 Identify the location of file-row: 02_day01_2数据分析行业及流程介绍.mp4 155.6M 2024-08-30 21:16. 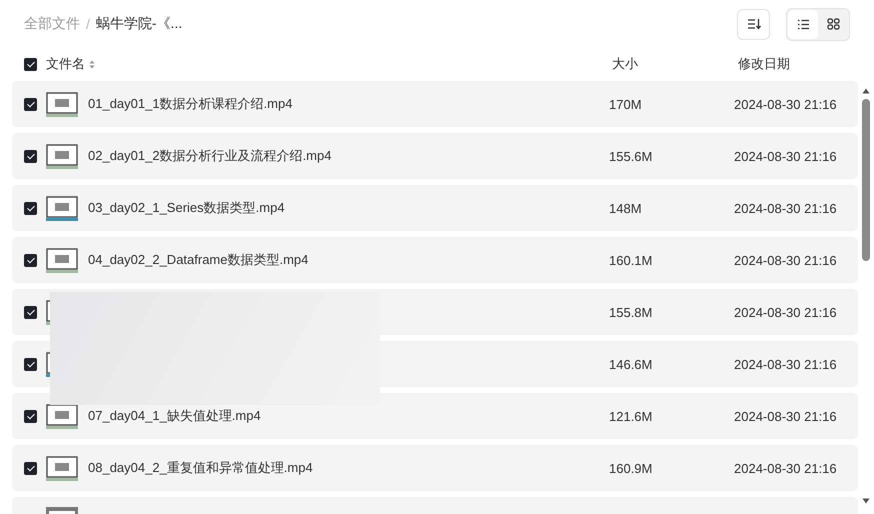
(435, 156).